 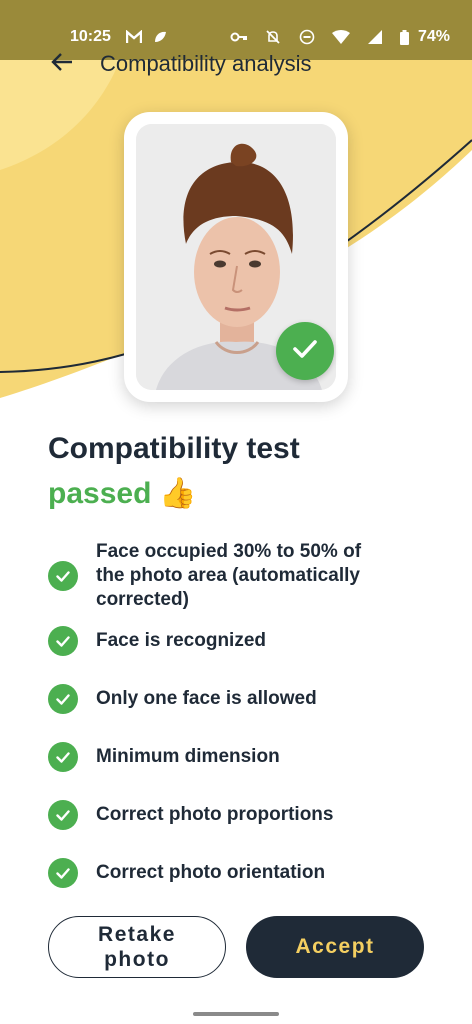 What do you see at coordinates (211, 872) in the screenshot?
I see `check-label: Correct photo orientation` at bounding box center [211, 872].